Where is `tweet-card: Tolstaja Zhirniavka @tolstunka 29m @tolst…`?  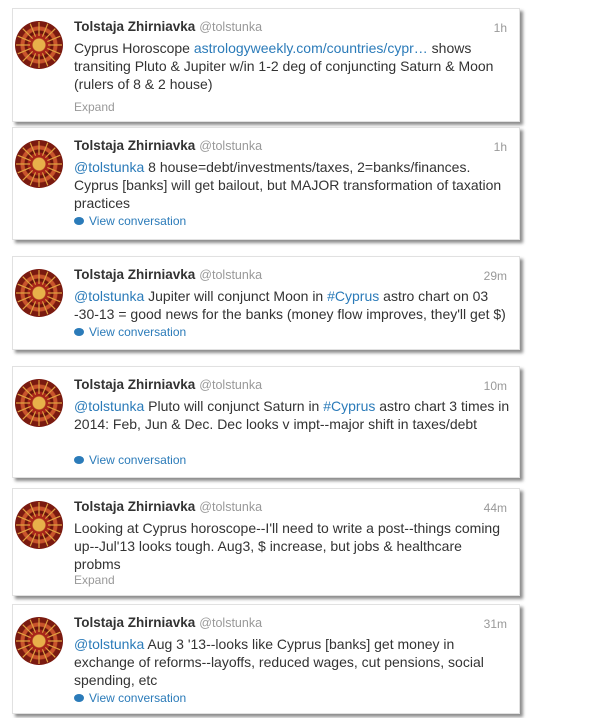
tweet-card: Tolstaja Zhirniavka @tolstunka 29m @tolst… is located at coordinates (266, 303).